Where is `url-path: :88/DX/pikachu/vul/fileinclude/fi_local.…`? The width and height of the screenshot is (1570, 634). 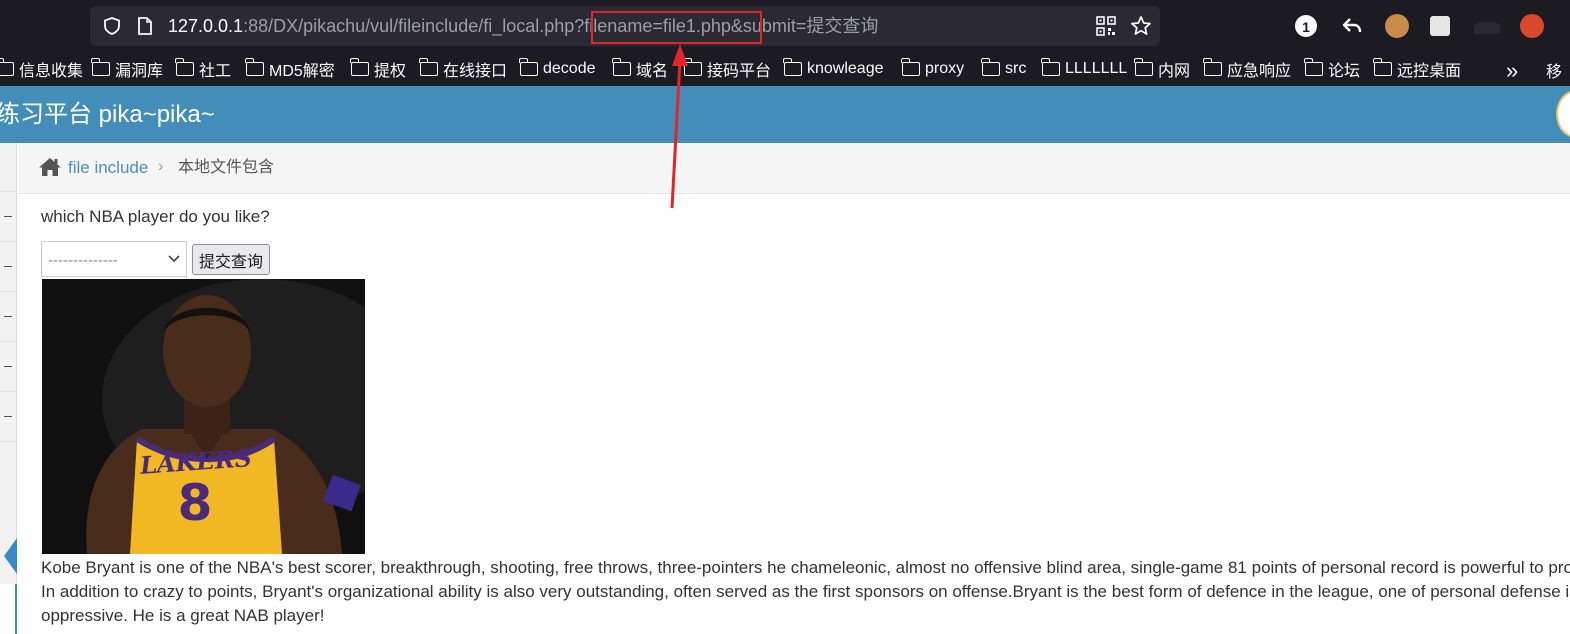 url-path: :88/DX/pikachu/vul/fileinclude/fi_local.… is located at coordinates (561, 26).